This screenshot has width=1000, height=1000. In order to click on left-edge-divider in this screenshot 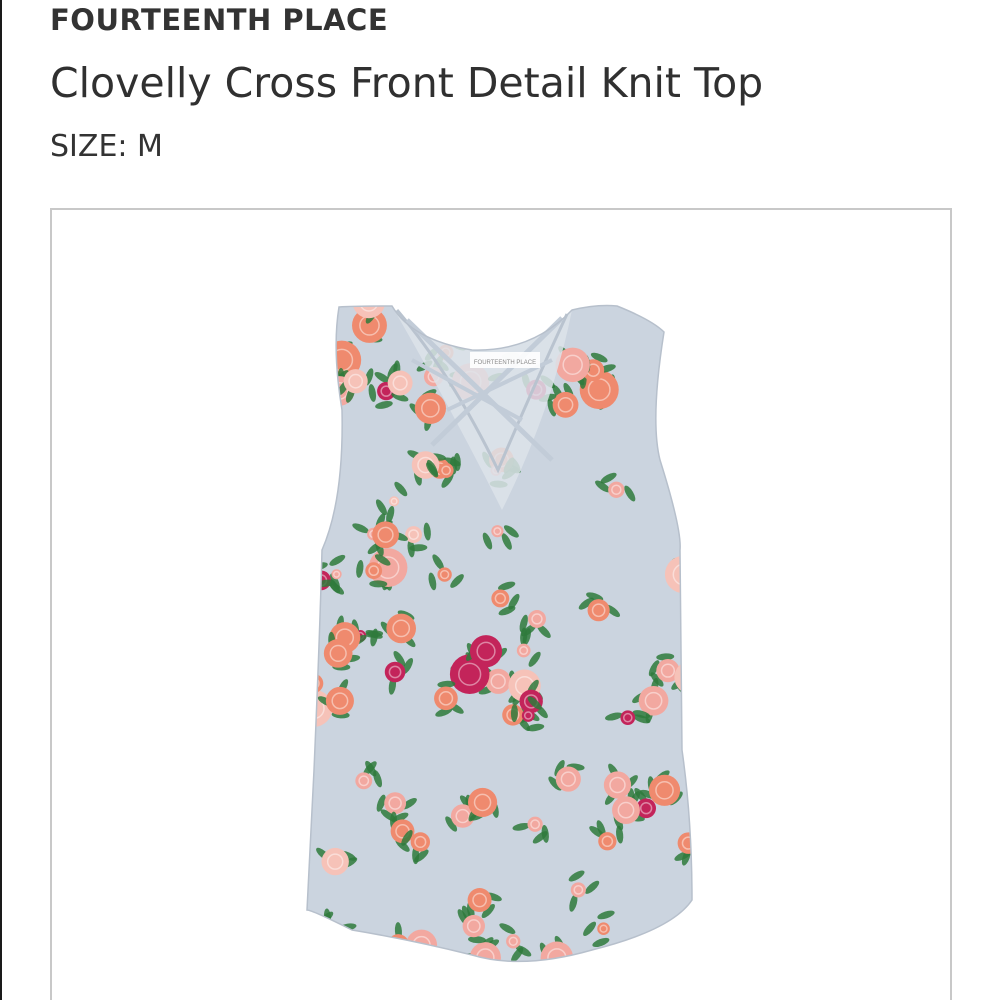, I will do `click(1, 500)`.